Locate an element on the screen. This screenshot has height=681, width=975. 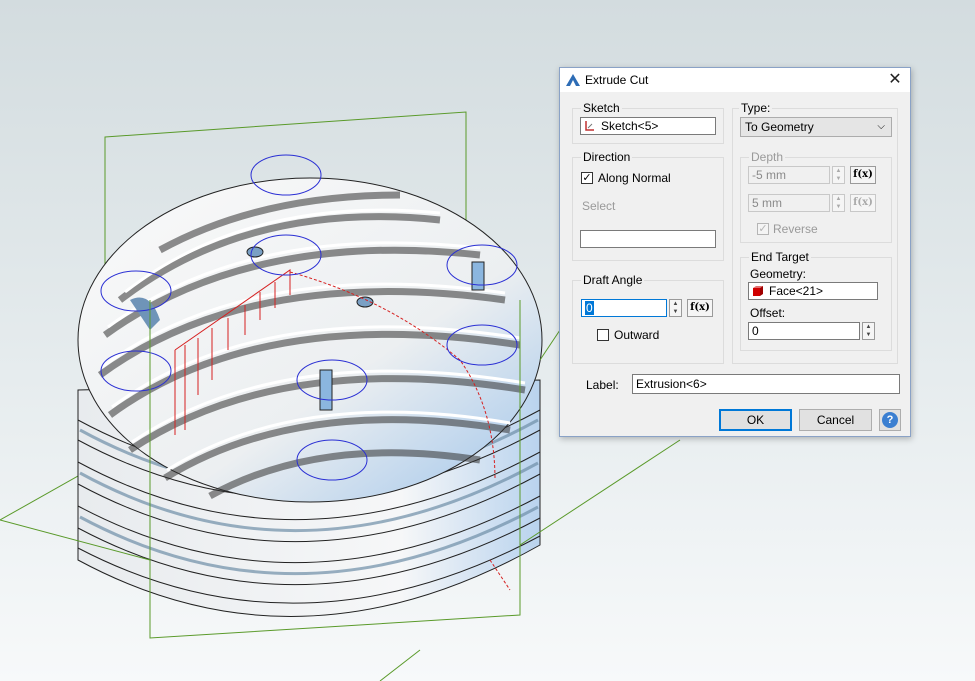
draft-angle-input: 0 is located at coordinates (624, 308).